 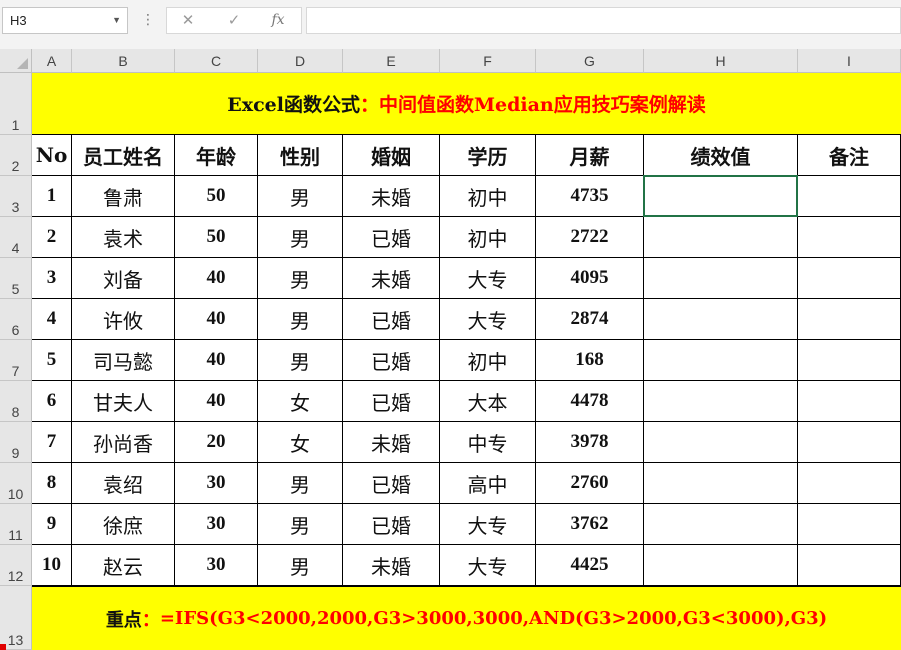 What do you see at coordinates (300, 155) in the screenshot?
I see `header-cell: 性别` at bounding box center [300, 155].